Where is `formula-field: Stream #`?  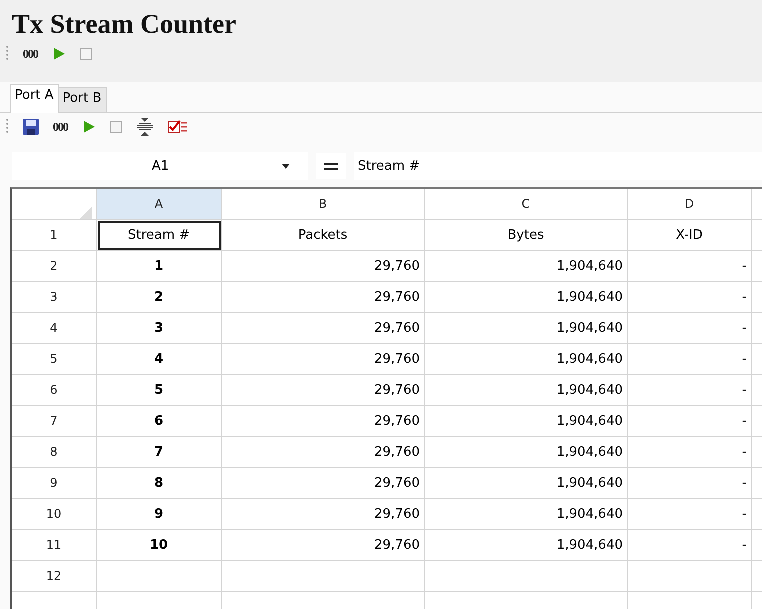
formula-field: Stream # is located at coordinates (558, 166).